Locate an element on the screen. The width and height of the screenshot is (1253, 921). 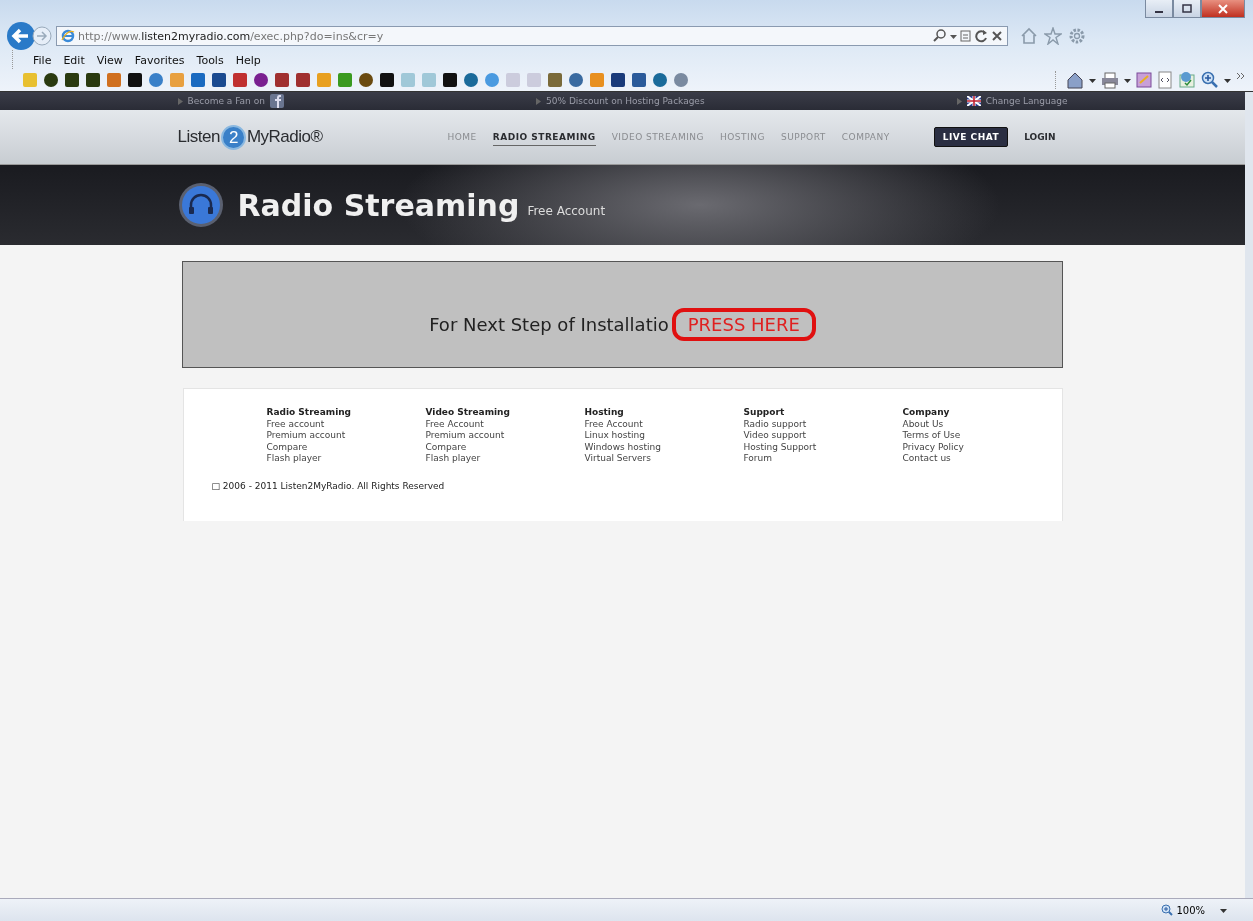
footer-link: Terms of Use is located at coordinates (982, 436).